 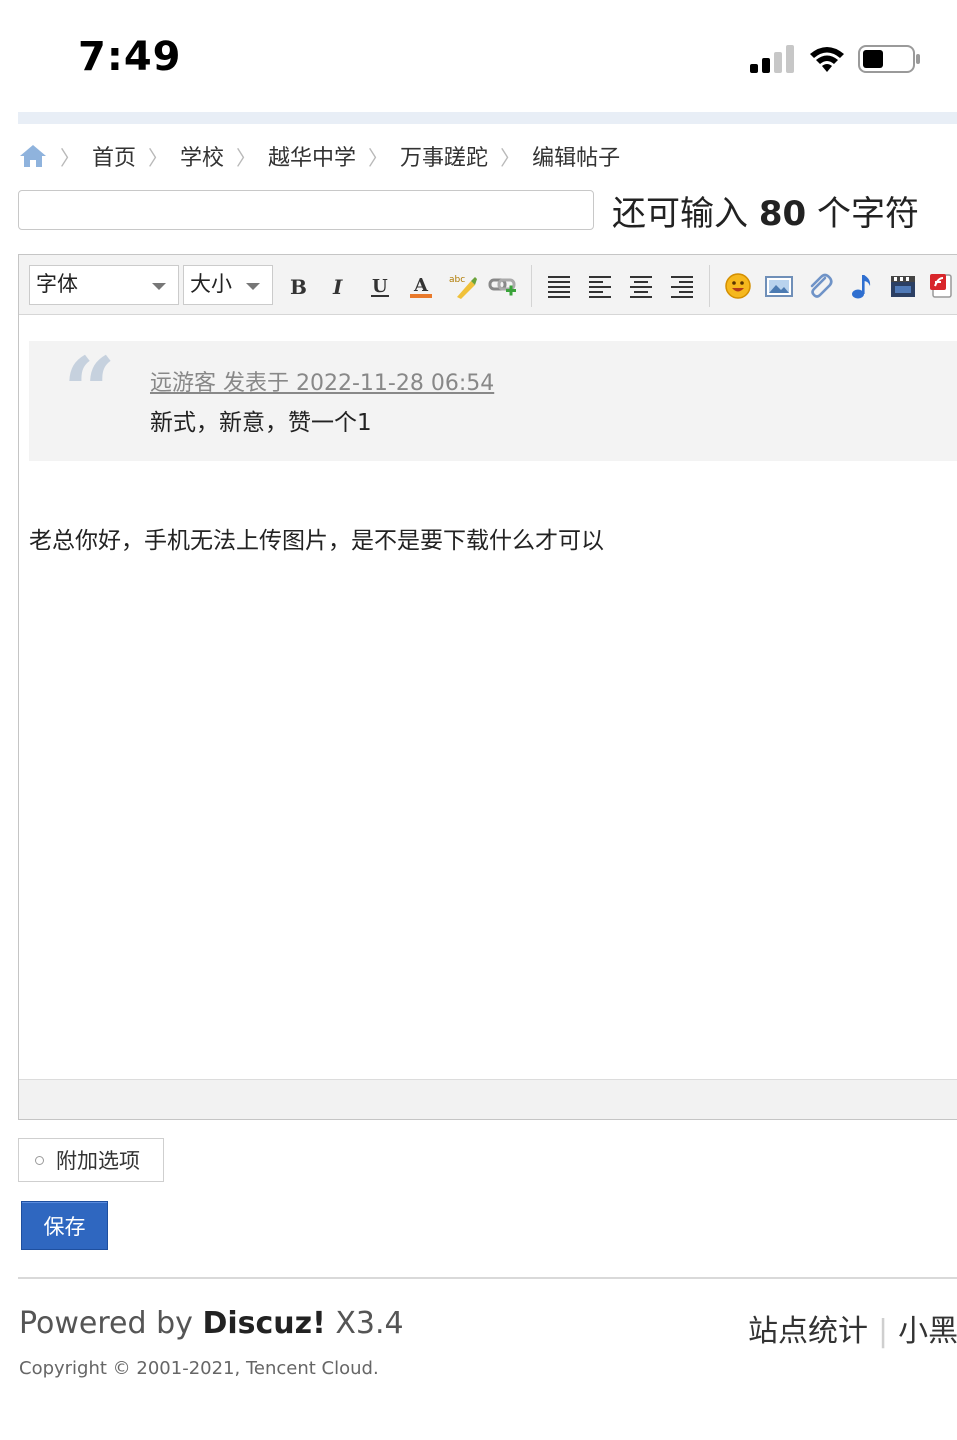 What do you see at coordinates (199, 1368) in the screenshot?
I see `copyright: Copyright © 2001-2021, Tencent Cloud.` at bounding box center [199, 1368].